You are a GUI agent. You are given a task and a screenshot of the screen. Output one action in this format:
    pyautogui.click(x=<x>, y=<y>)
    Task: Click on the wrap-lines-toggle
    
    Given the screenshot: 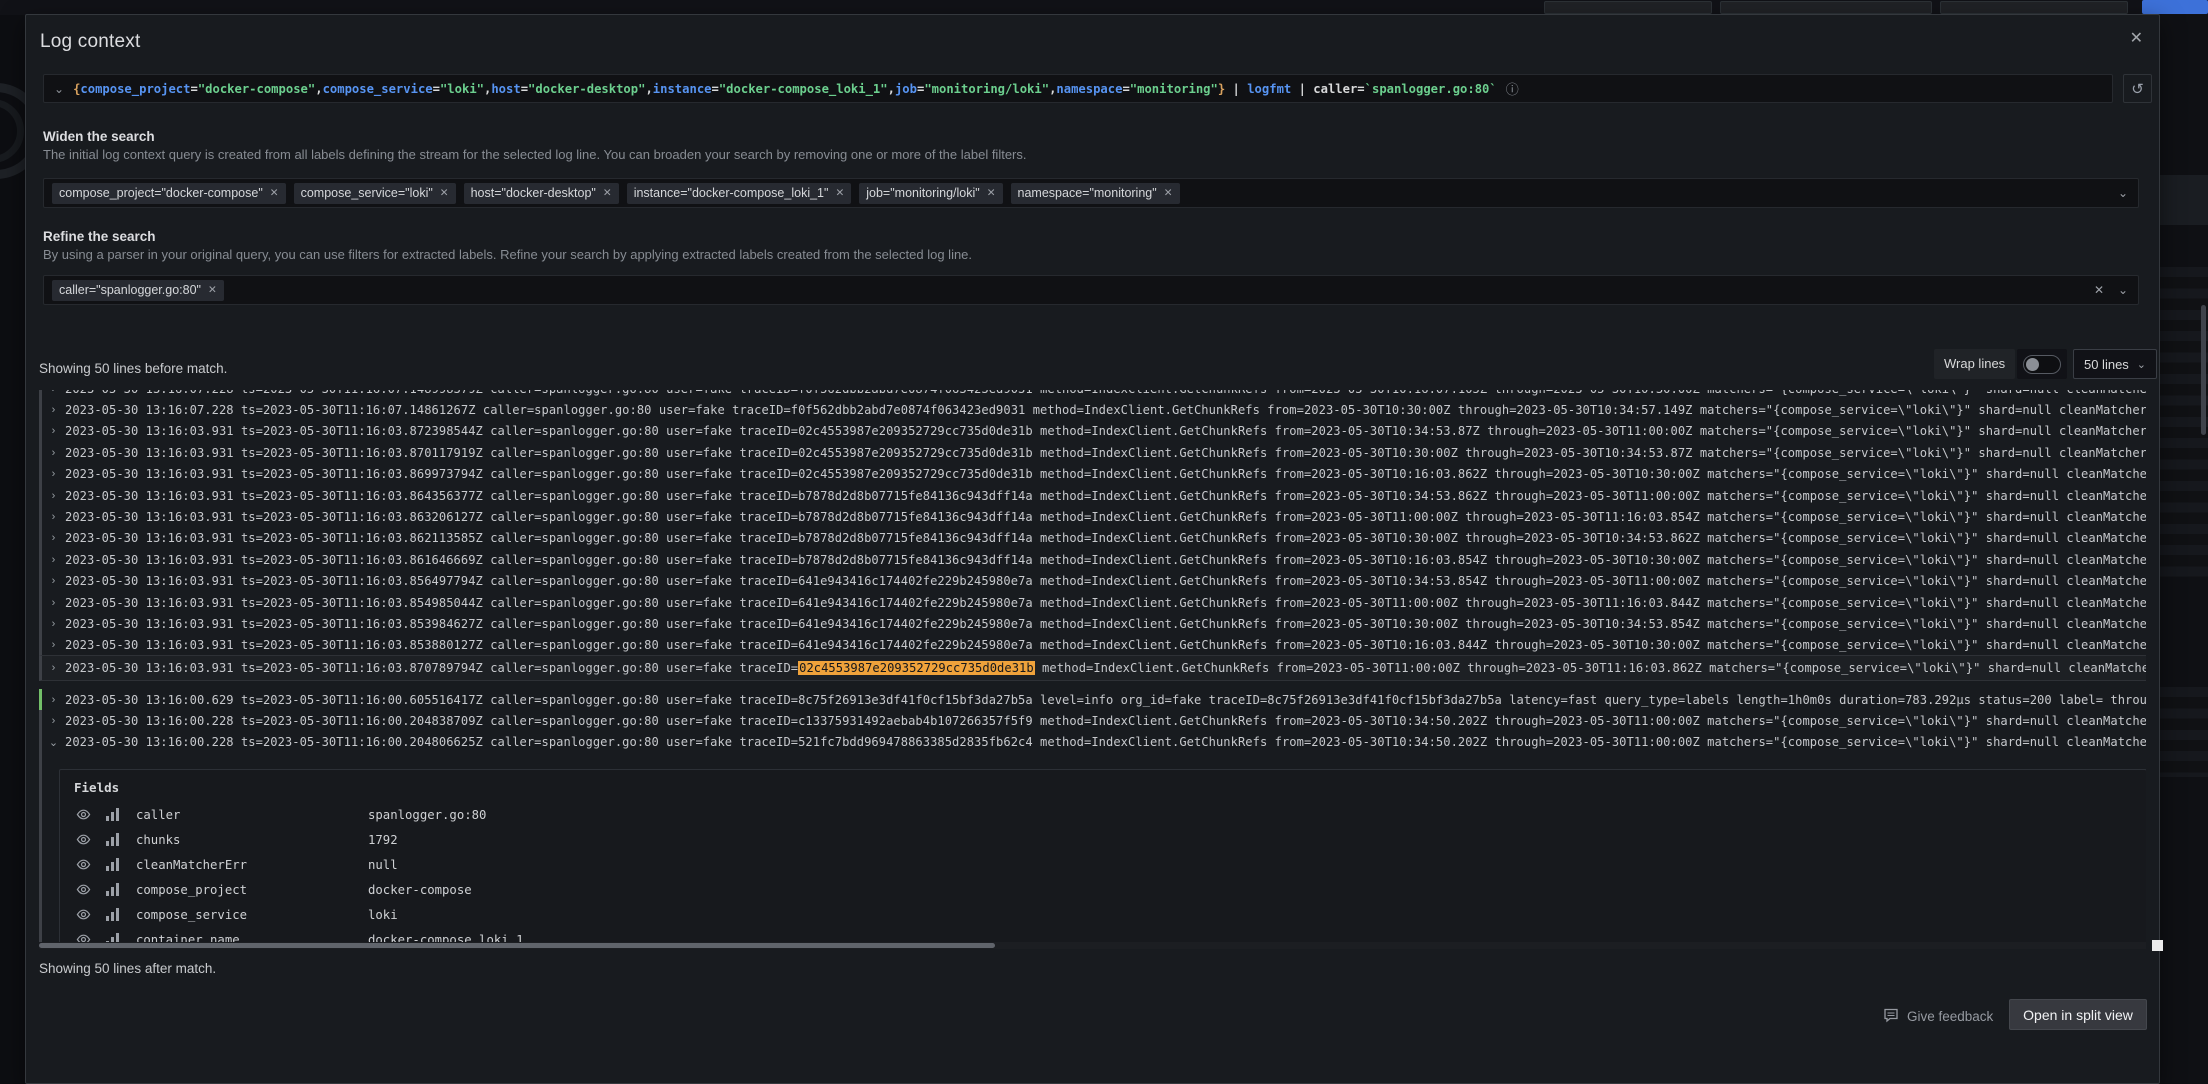 What is the action you would take?
    pyautogui.click(x=2042, y=364)
    